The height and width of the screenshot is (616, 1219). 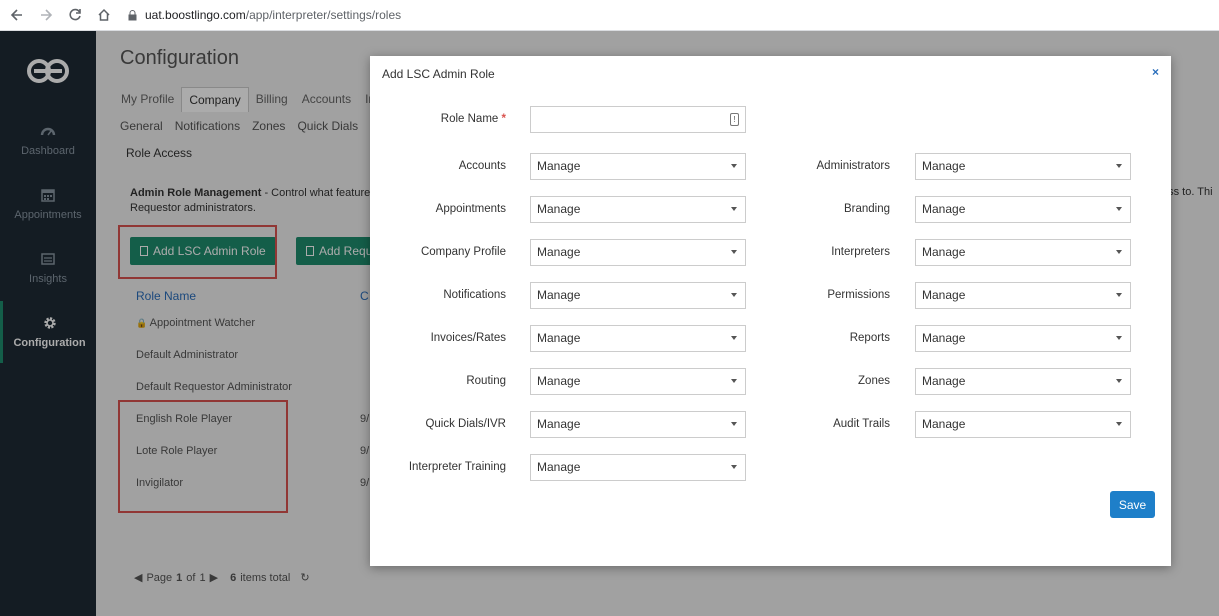 What do you see at coordinates (438, 74) in the screenshot?
I see `modal-title: Add LSC Admin Role` at bounding box center [438, 74].